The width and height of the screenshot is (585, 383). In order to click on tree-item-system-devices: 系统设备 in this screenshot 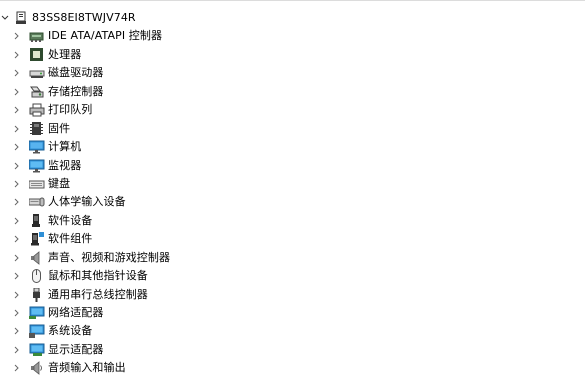, I will do `click(292, 331)`.